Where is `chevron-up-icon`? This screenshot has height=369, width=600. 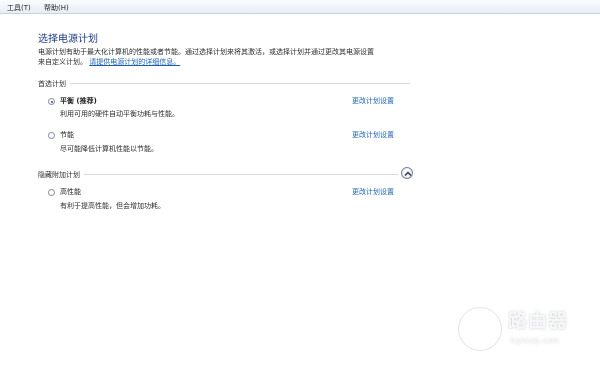 chevron-up-icon is located at coordinates (408, 173).